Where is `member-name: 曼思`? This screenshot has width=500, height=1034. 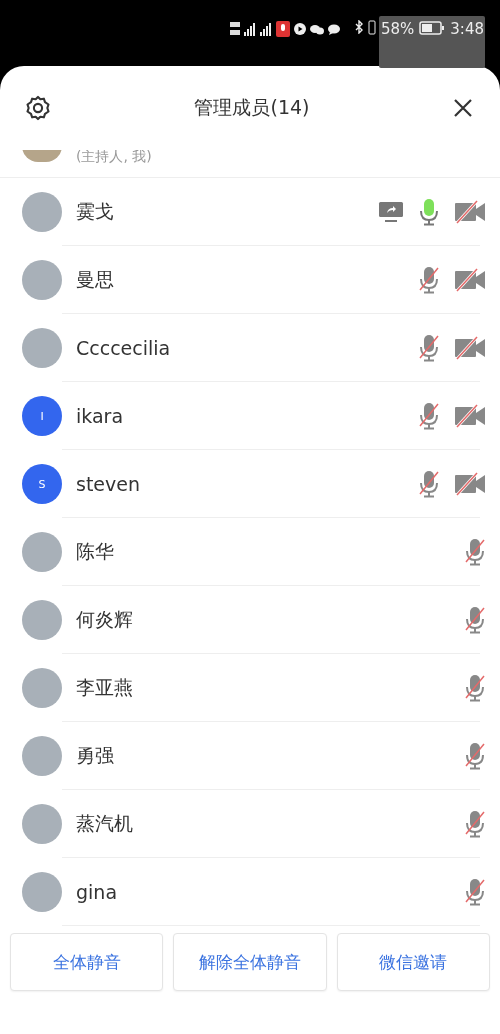
member-name: 曼思 is located at coordinates (95, 279).